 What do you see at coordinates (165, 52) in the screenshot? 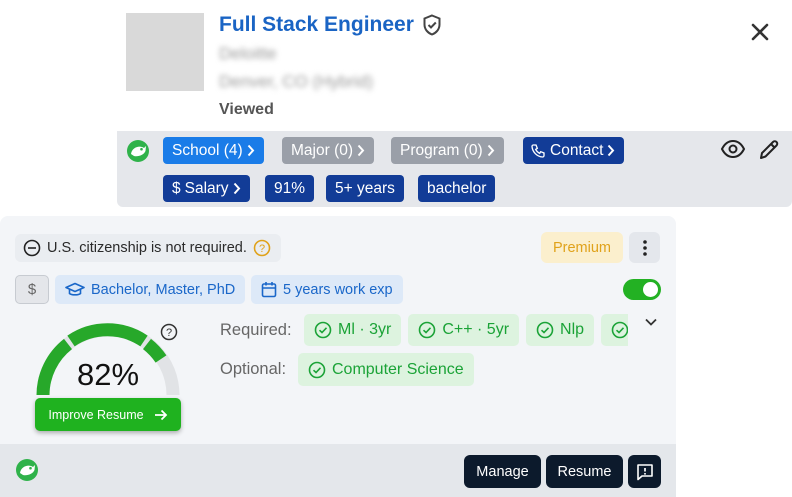
I see `company-logo-placeholder` at bounding box center [165, 52].